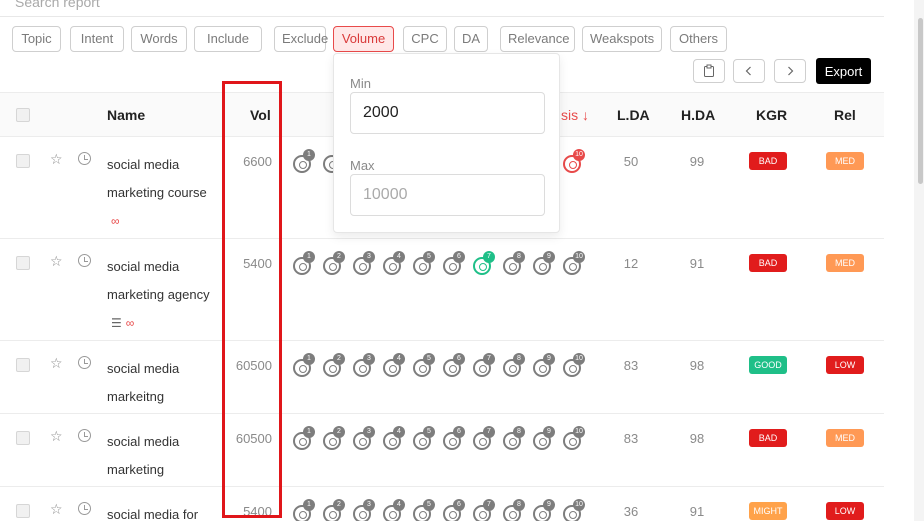 The image size is (924, 521). Describe the element at coordinates (97, 39) in the screenshot. I see `filter-intent: Intent` at that location.